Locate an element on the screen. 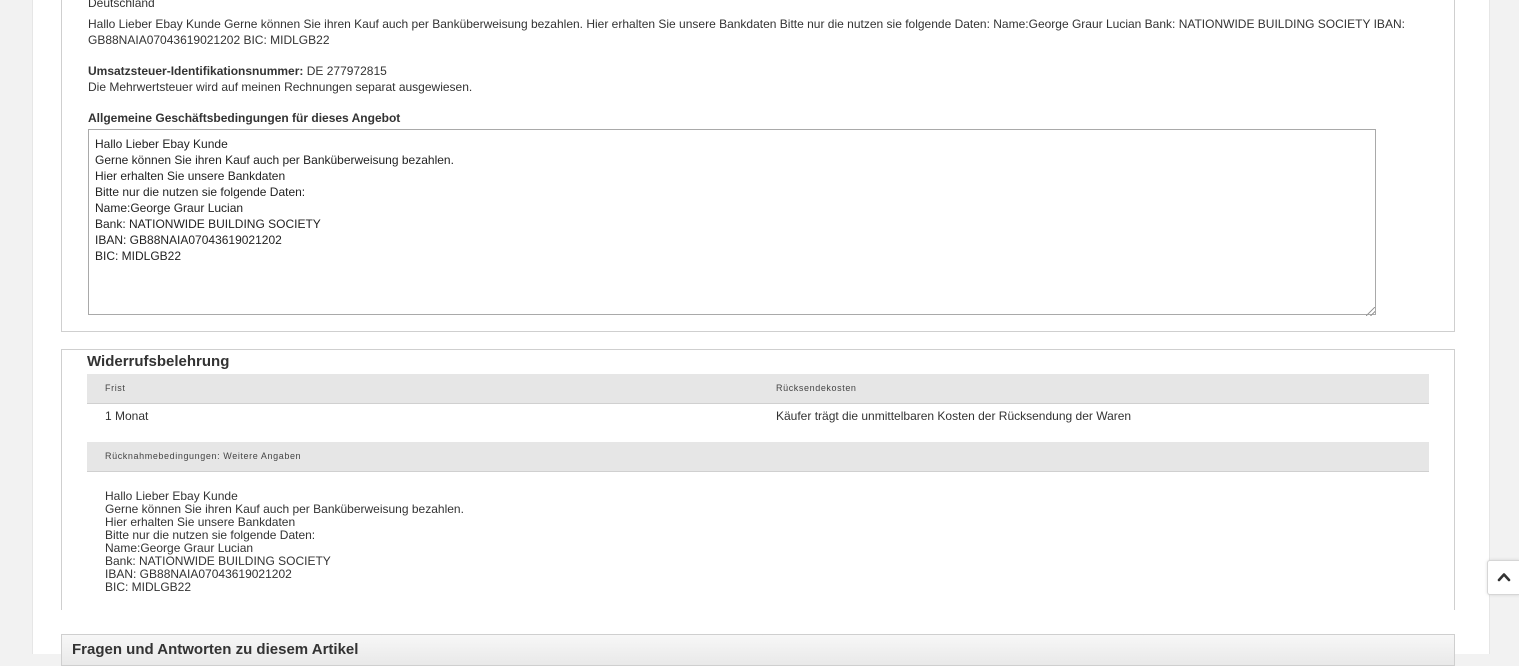  return-table-header: Frist Rücksendekosten is located at coordinates (758, 389).